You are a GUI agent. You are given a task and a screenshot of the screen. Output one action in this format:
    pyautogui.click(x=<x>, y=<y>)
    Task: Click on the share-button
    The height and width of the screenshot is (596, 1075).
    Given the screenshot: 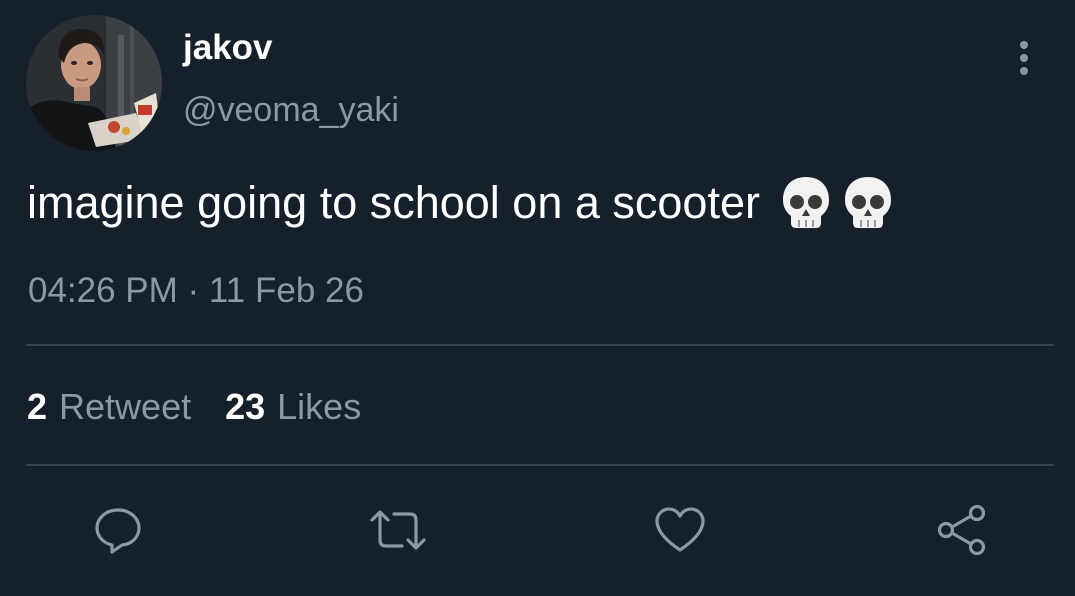 What is the action you would take?
    pyautogui.click(x=962, y=530)
    